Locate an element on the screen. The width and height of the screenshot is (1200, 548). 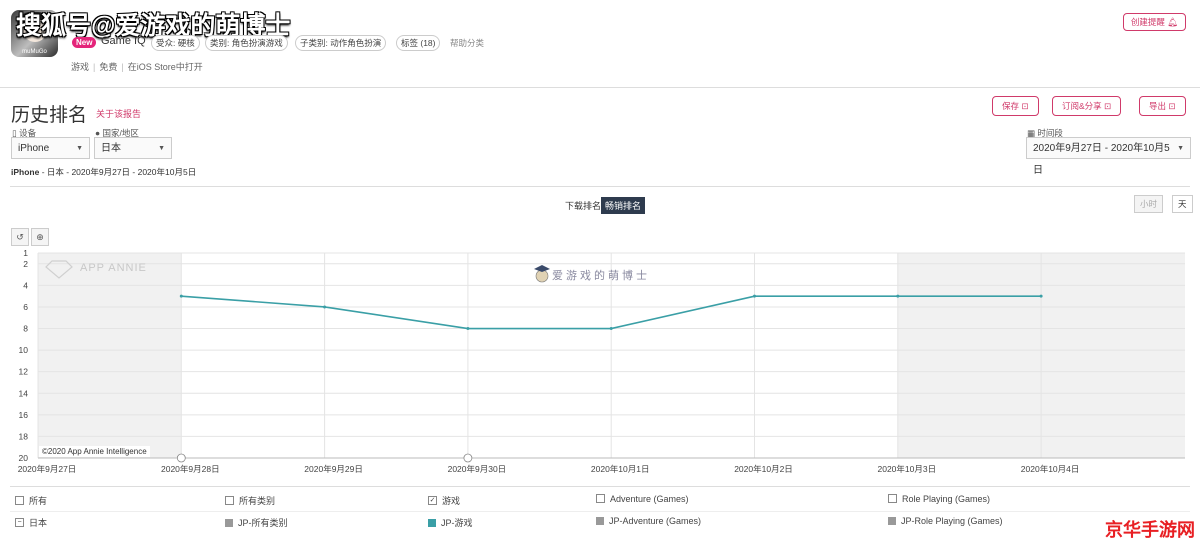
new-badge: New is located at coordinates (84, 42).